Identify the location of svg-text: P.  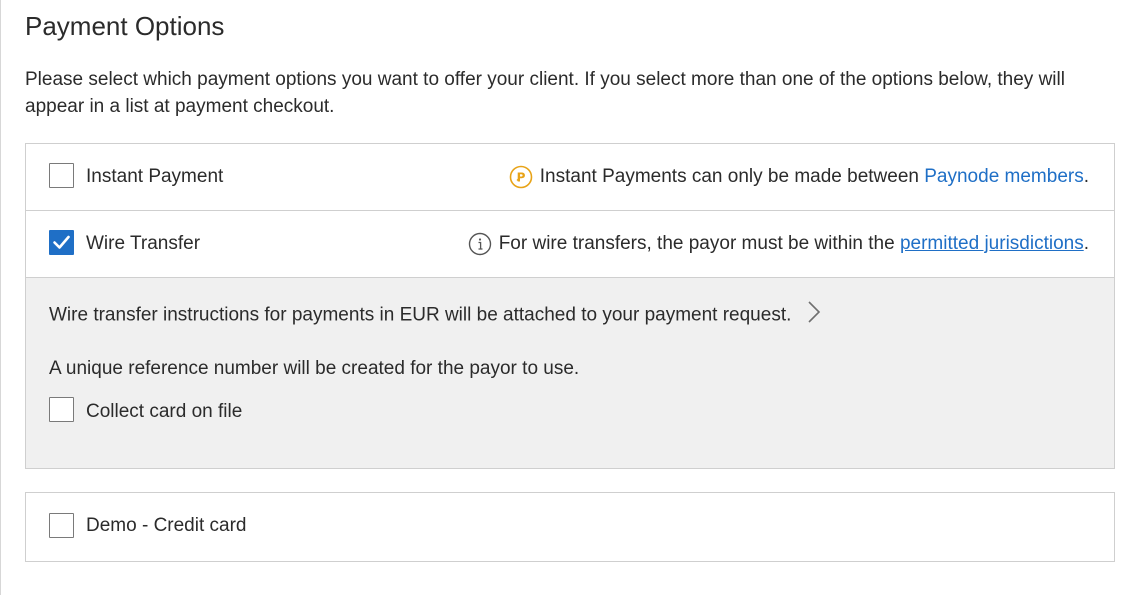
(520, 178).